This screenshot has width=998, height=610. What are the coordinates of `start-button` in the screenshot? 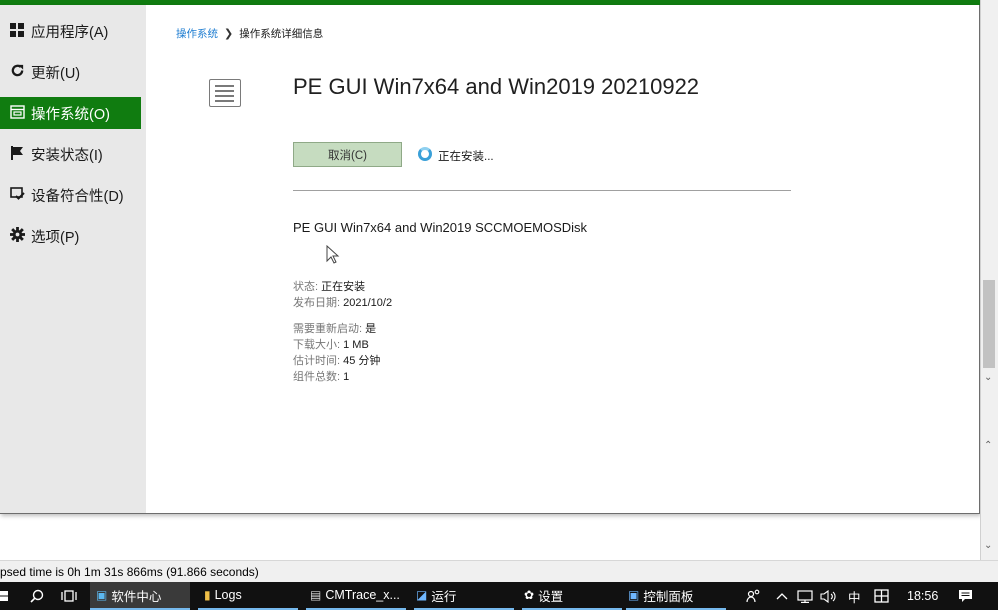 It's located at (6, 596).